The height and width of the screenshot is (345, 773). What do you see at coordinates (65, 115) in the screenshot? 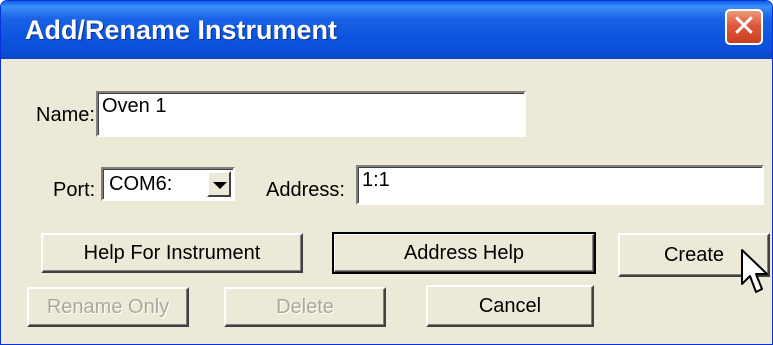
I see `name-label: Name:` at bounding box center [65, 115].